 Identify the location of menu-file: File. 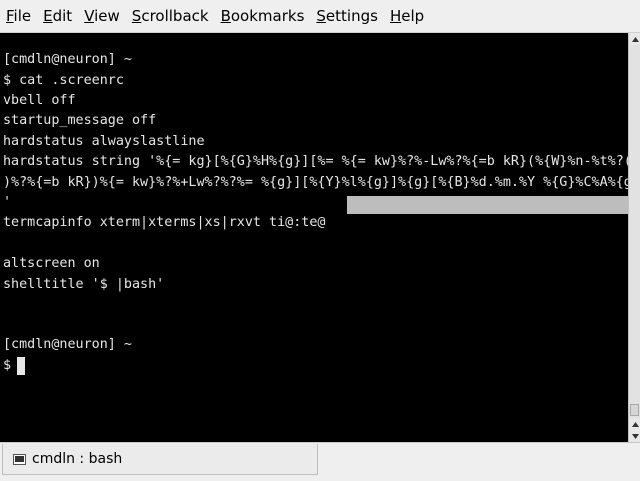
(18, 16).